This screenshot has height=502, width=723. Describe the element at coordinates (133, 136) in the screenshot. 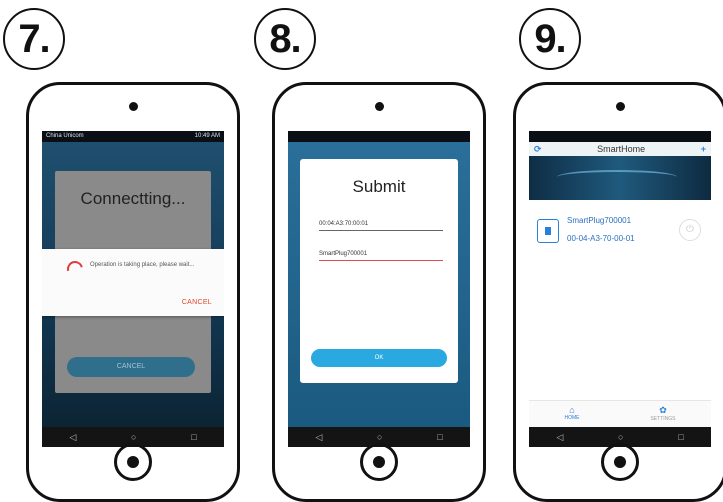

I see `status-bar: China Unicom 10:49 AM` at that location.